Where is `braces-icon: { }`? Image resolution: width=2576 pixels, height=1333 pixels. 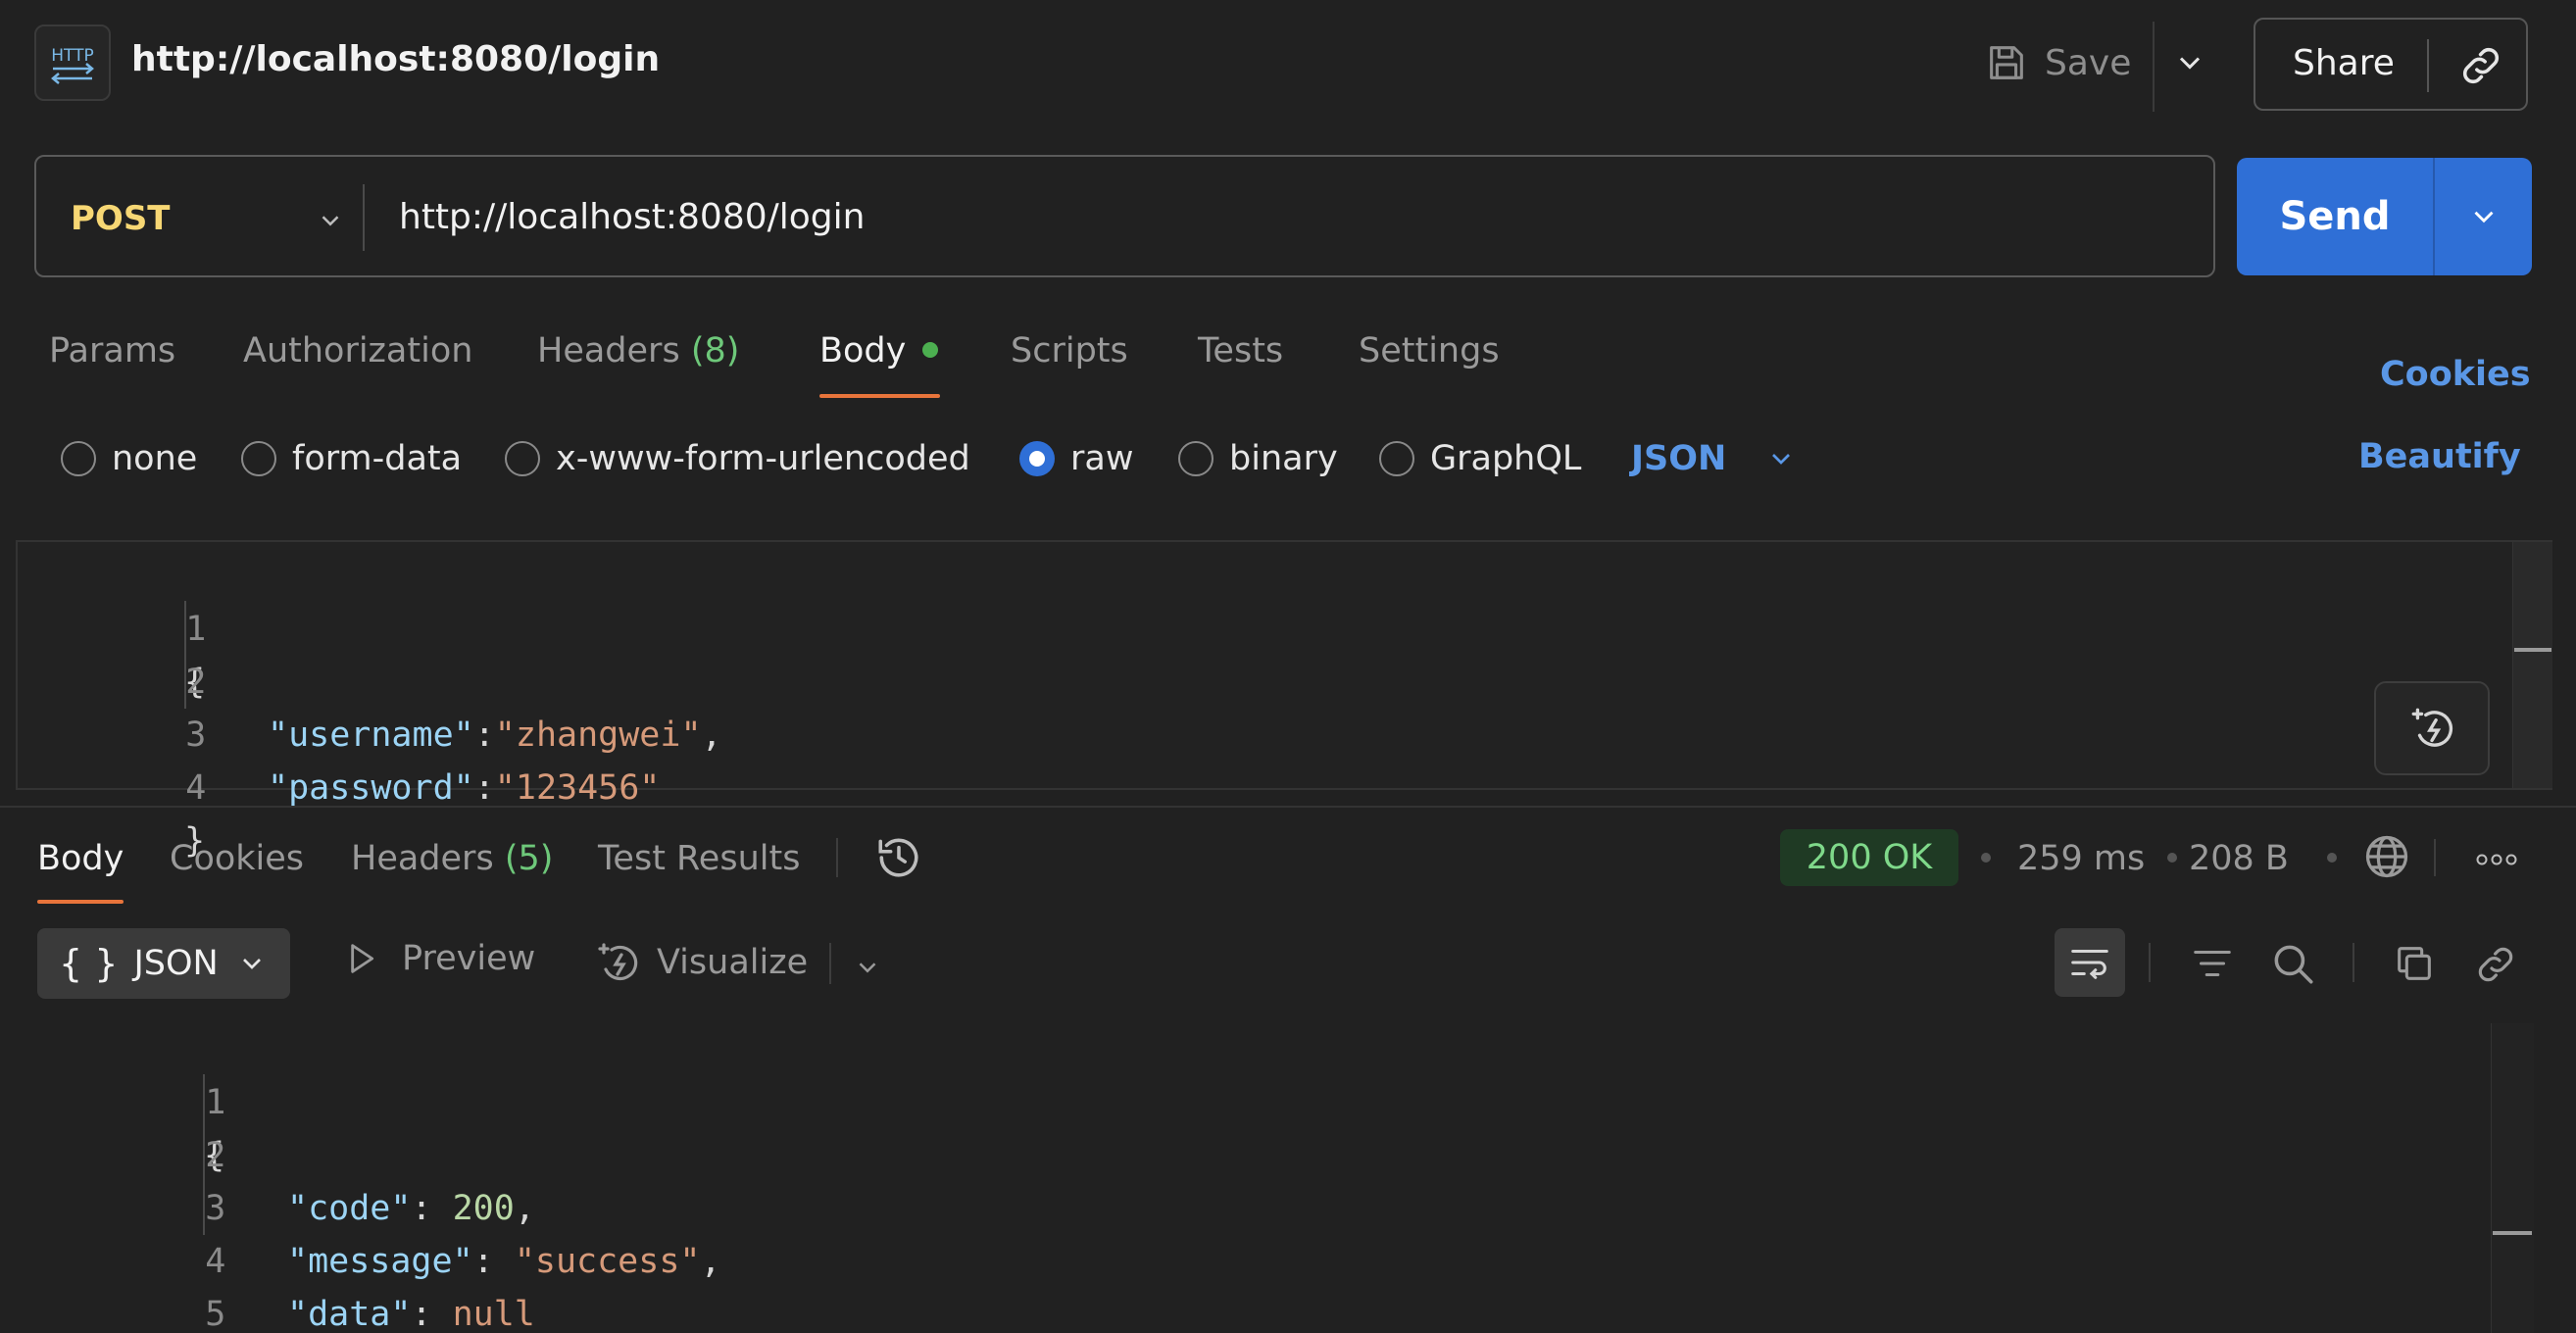 braces-icon: { } is located at coordinates (89, 963).